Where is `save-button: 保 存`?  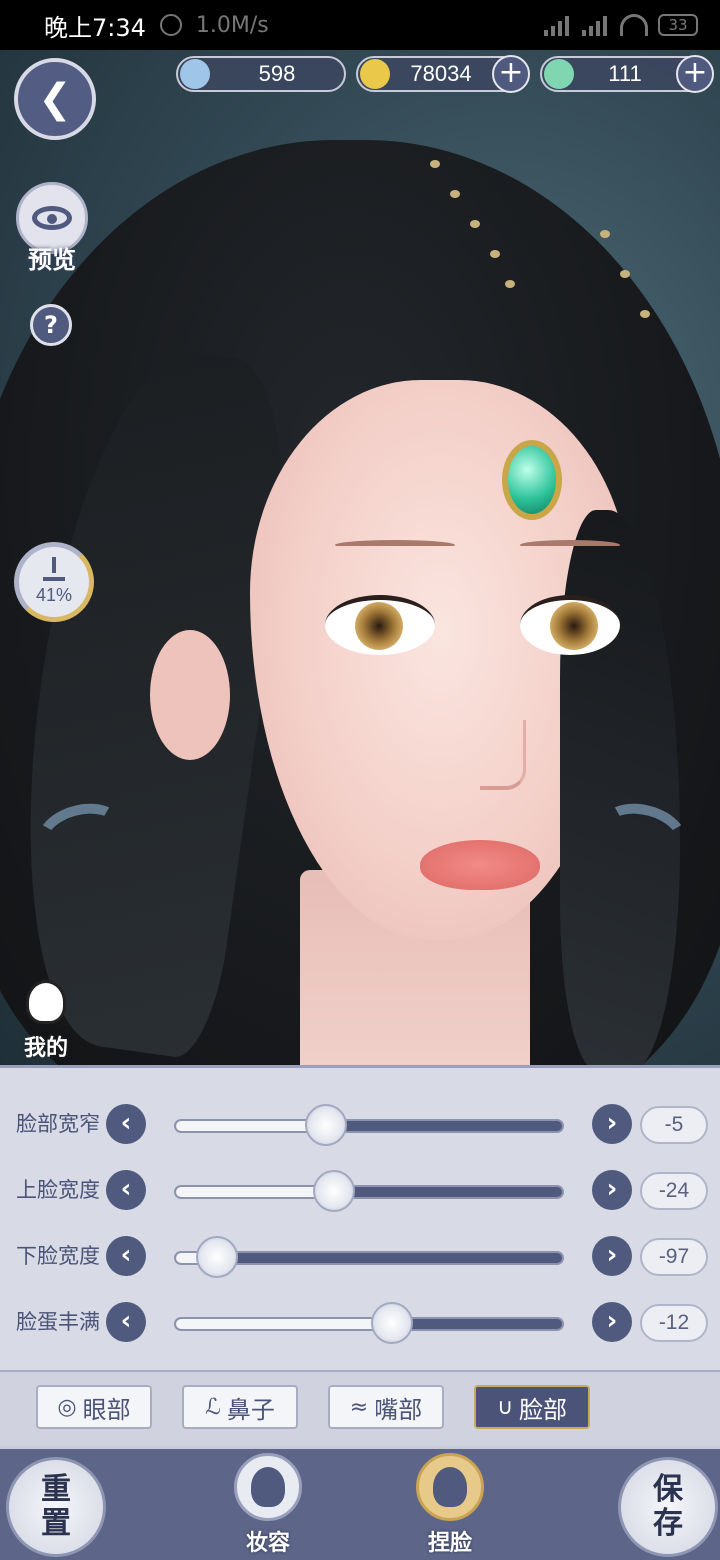 save-button: 保 存 is located at coordinates (668, 1507).